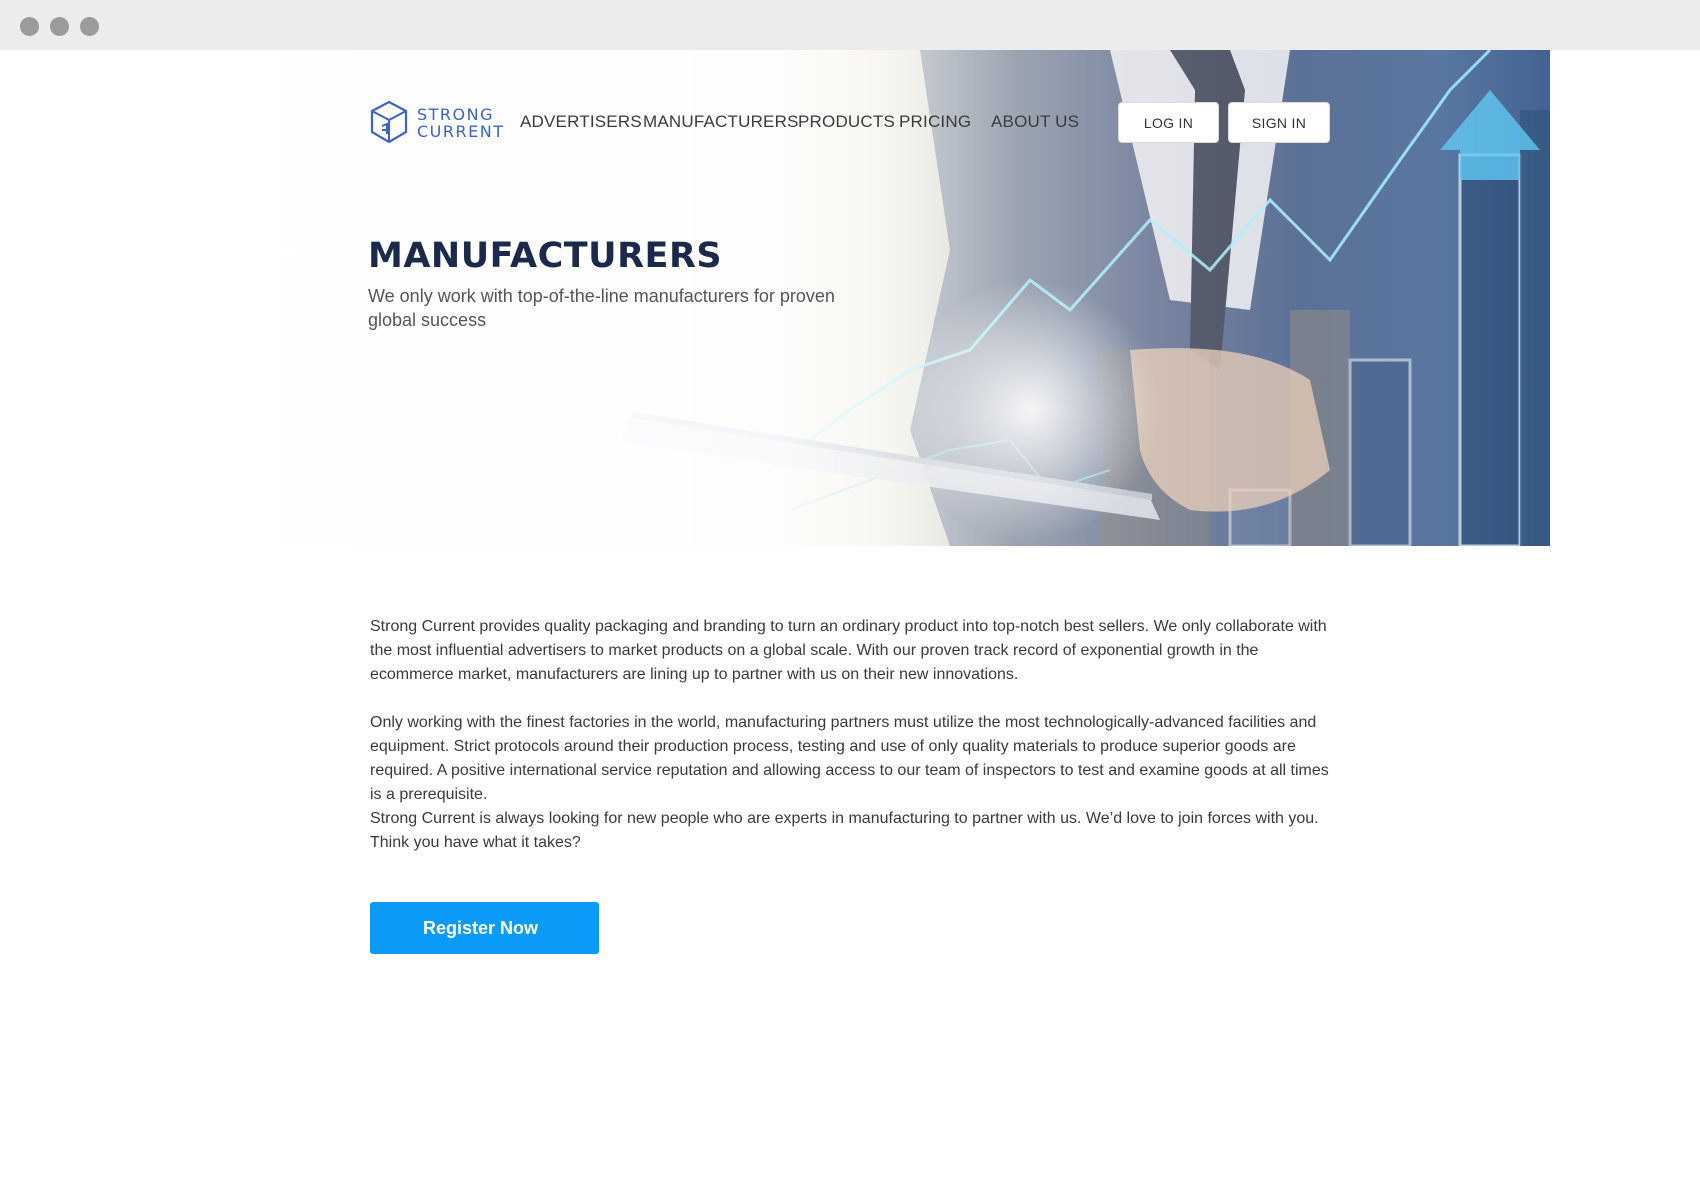  Describe the element at coordinates (846, 122) in the screenshot. I see `nav-products: PRODUCTS` at that location.